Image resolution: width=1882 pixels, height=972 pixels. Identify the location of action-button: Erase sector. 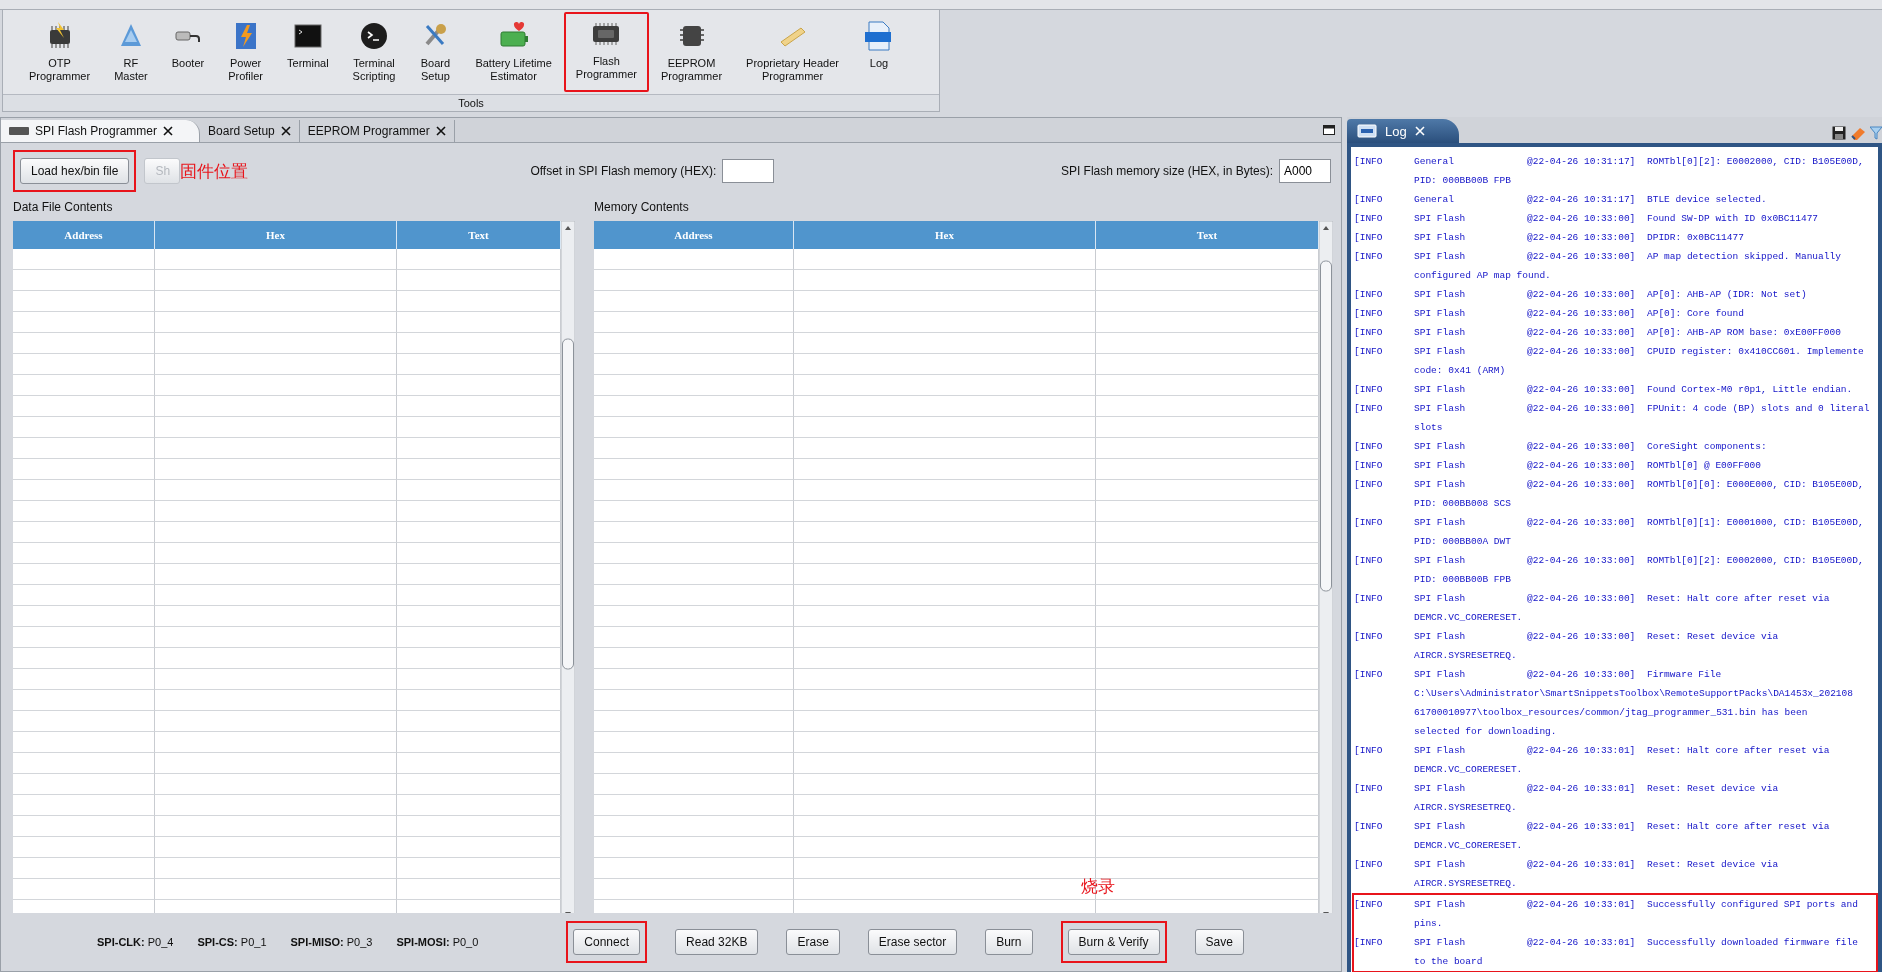
(912, 942).